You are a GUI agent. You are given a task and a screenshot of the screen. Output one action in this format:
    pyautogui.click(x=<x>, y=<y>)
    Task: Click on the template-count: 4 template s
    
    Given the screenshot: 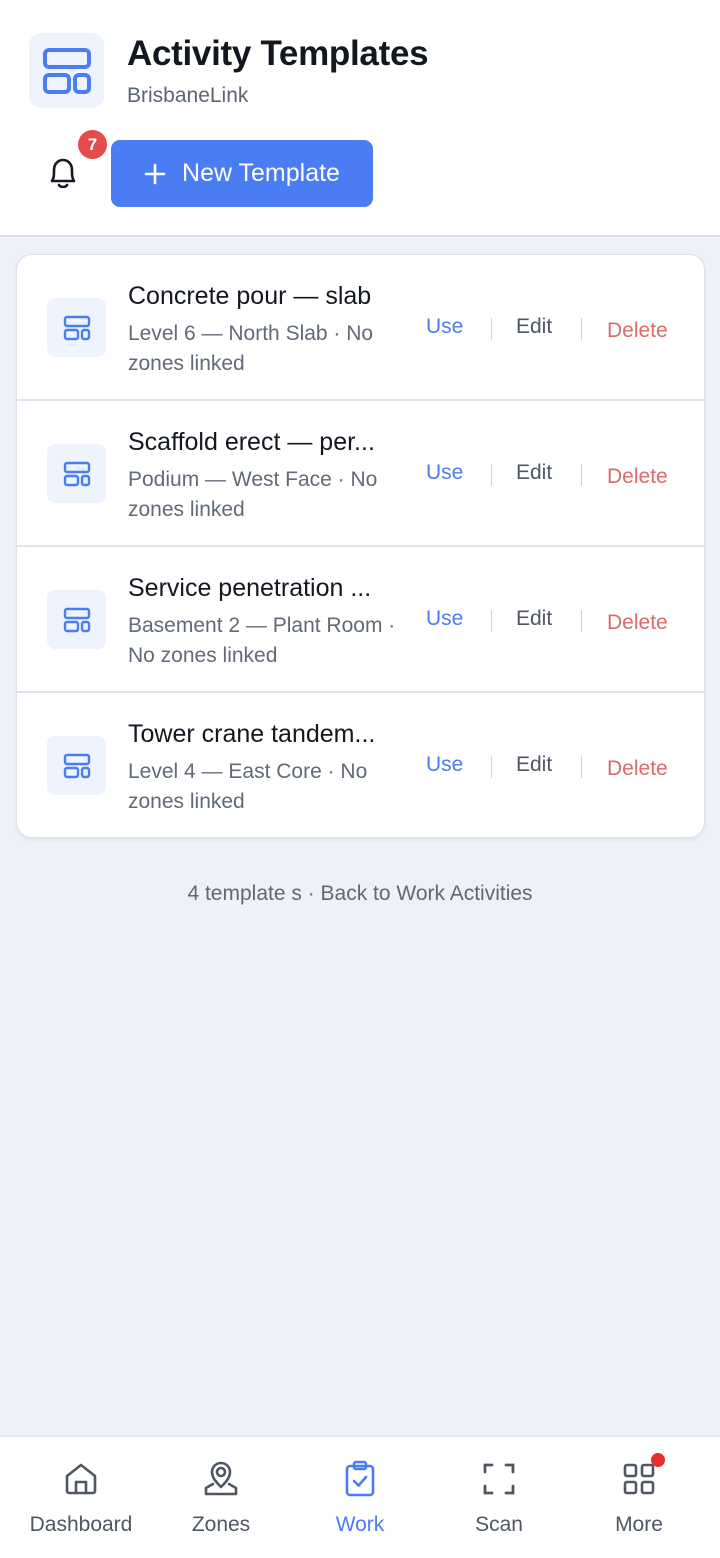 What is the action you would take?
    pyautogui.click(x=244, y=893)
    